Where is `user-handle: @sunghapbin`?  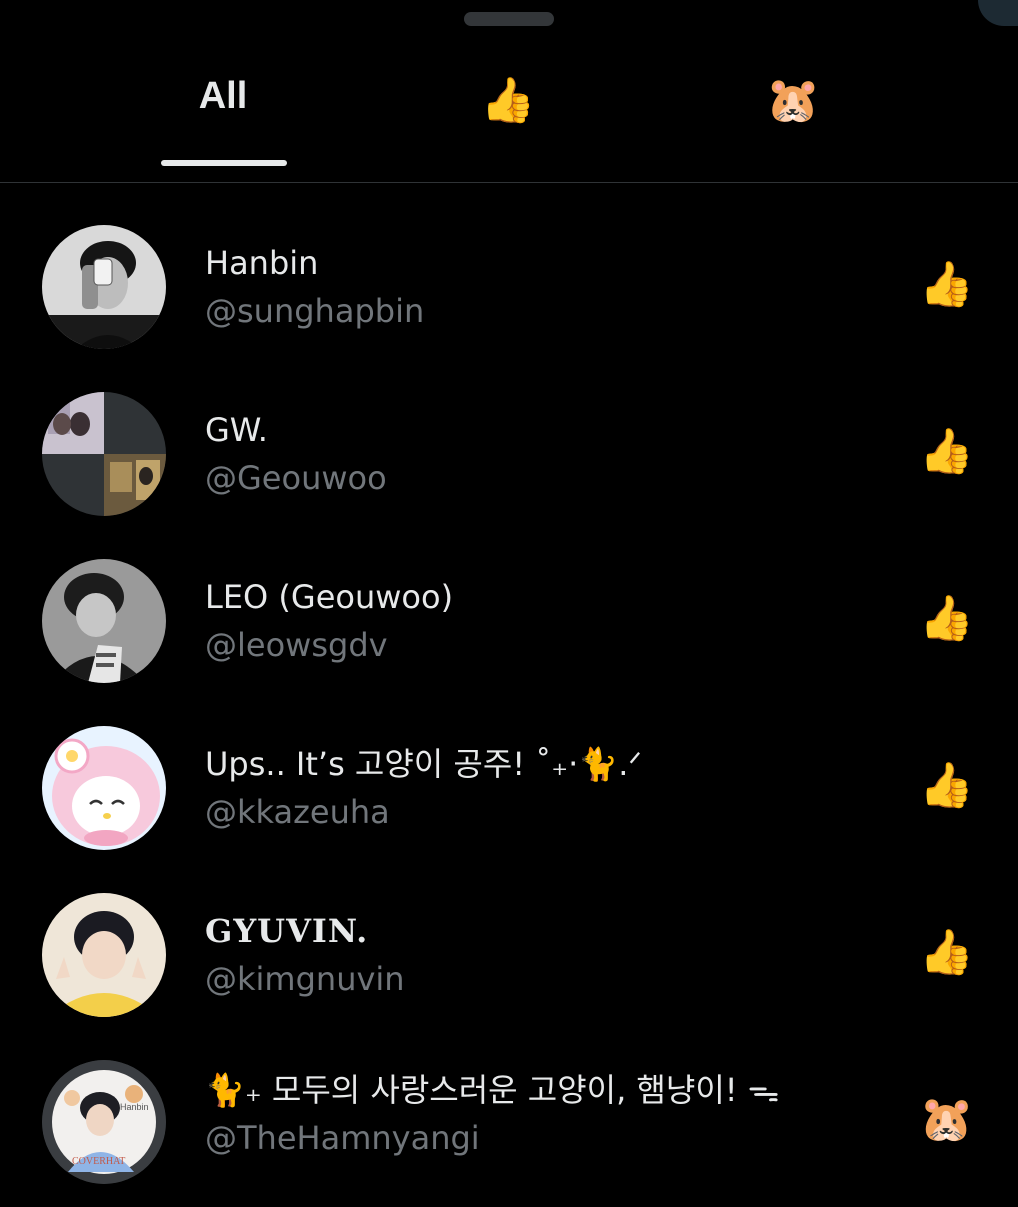
user-handle: @sunghapbin is located at coordinates (315, 311).